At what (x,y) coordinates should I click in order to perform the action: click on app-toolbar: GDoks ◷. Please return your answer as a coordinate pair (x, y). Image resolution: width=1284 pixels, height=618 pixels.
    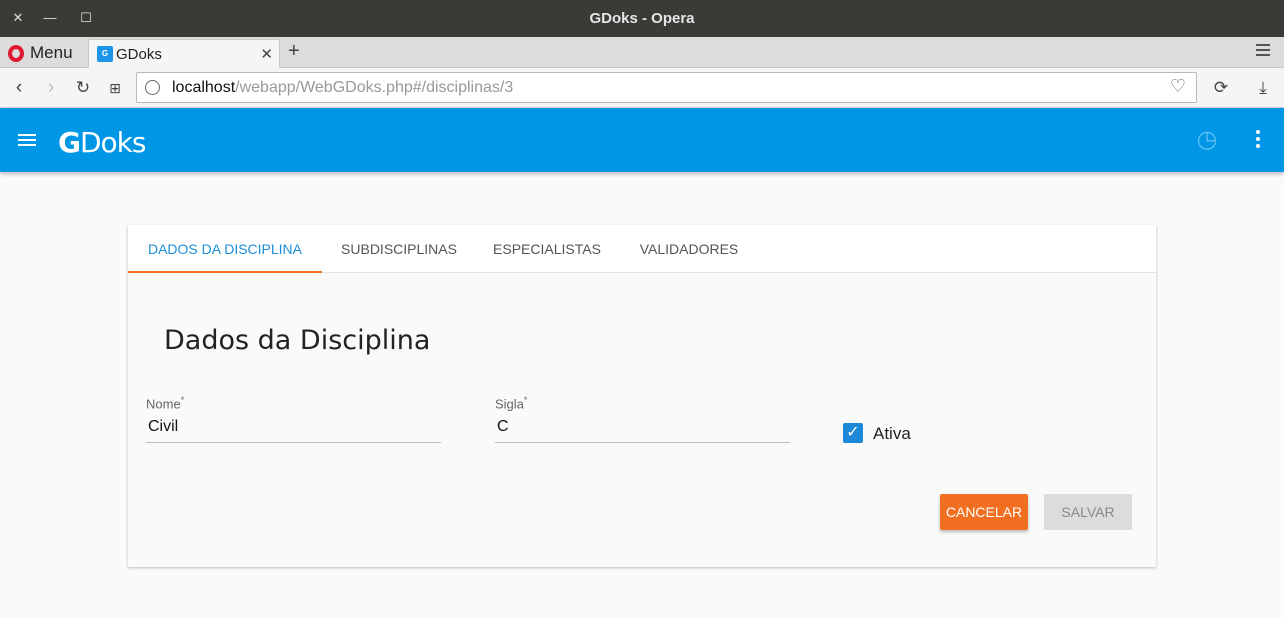
    Looking at the image, I should click on (642, 140).